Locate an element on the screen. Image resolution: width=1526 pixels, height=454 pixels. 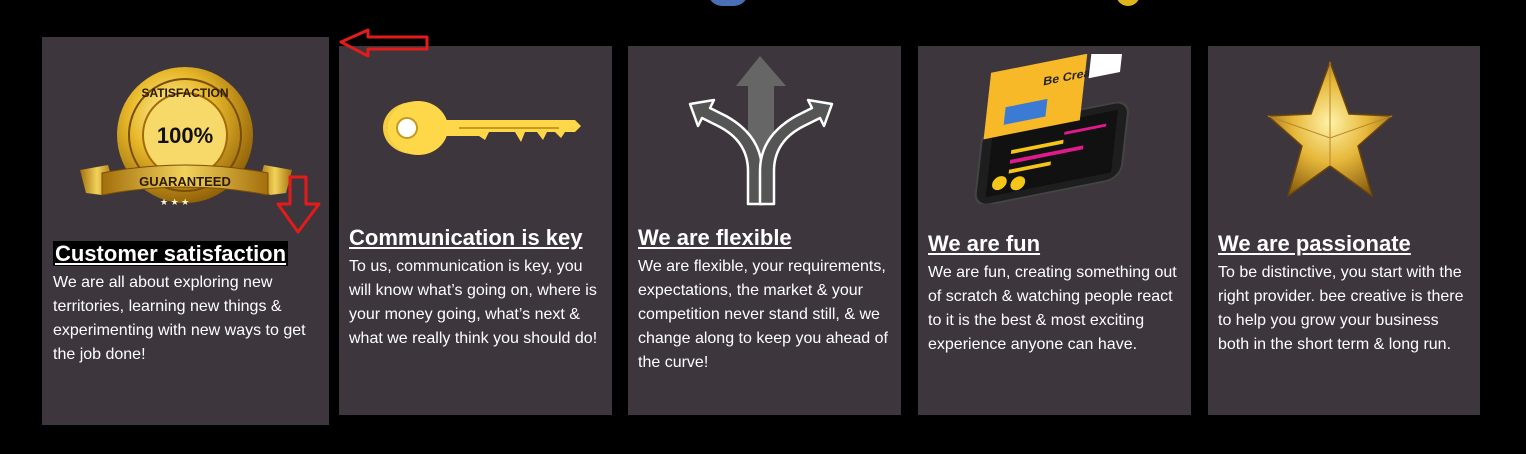
top-decoration-blue is located at coordinates (728, 3).